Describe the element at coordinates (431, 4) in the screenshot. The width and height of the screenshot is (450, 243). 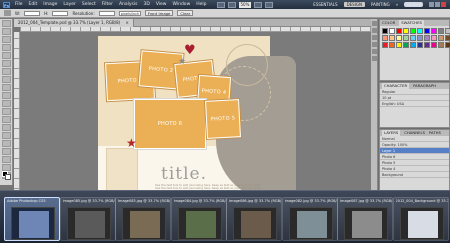
I see `minimize-button` at that location.